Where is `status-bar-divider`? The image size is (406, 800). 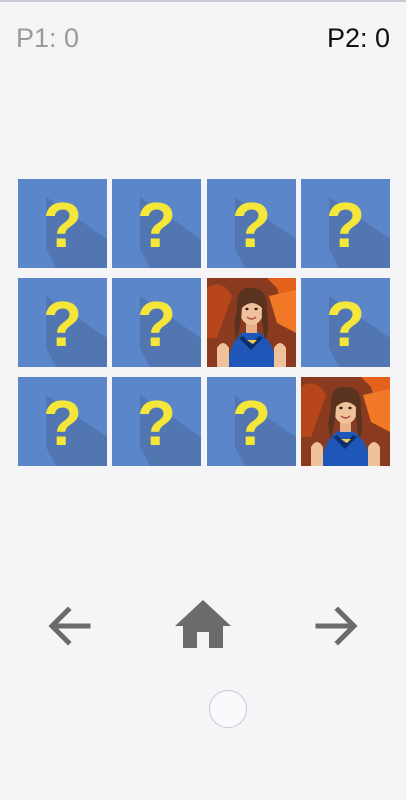 status-bar-divider is located at coordinates (203, 1).